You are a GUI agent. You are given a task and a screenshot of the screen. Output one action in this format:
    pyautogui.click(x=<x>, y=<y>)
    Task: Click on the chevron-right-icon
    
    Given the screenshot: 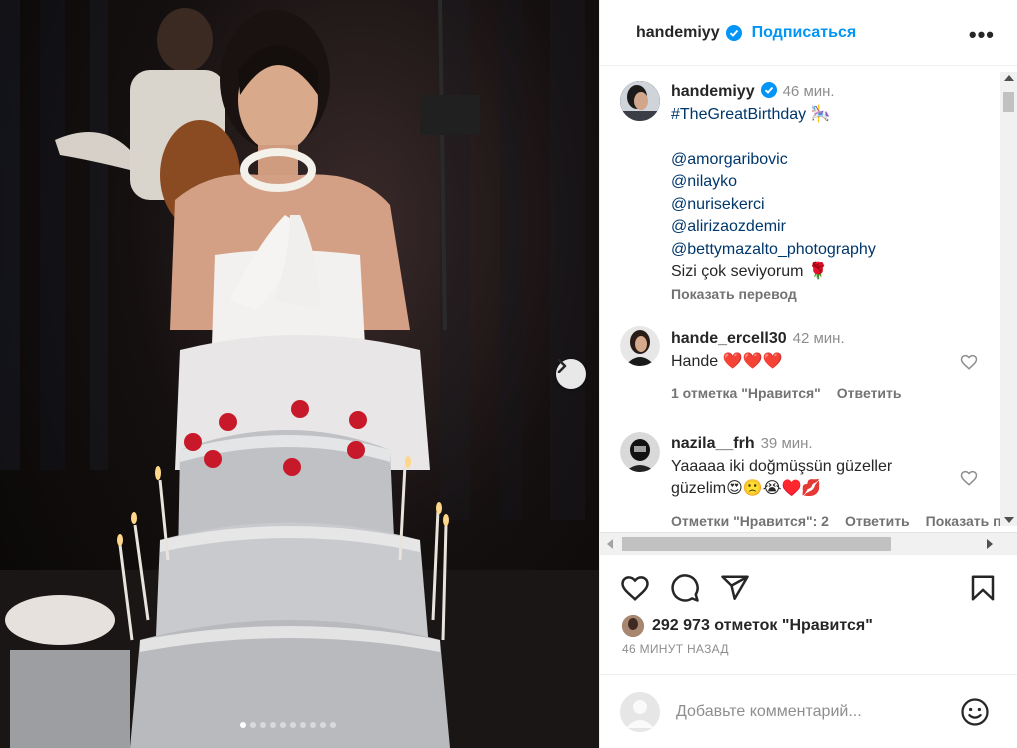 What is the action you would take?
    pyautogui.click(x=562, y=366)
    